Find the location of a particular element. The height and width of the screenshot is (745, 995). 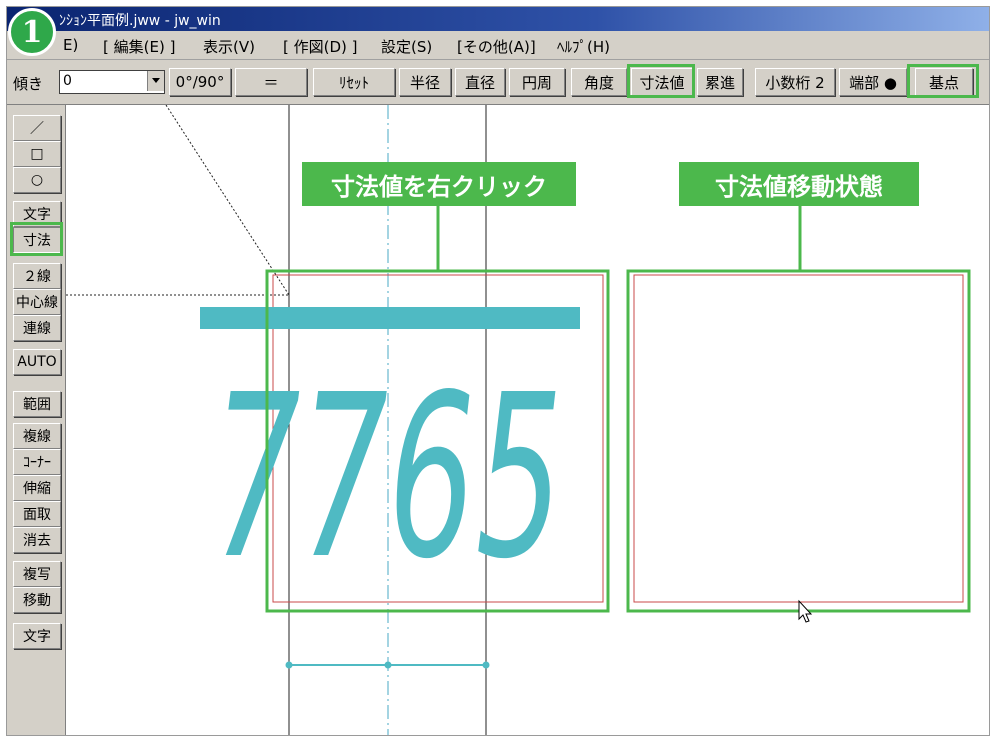

menu-other: [その他(A)] is located at coordinates (496, 46).